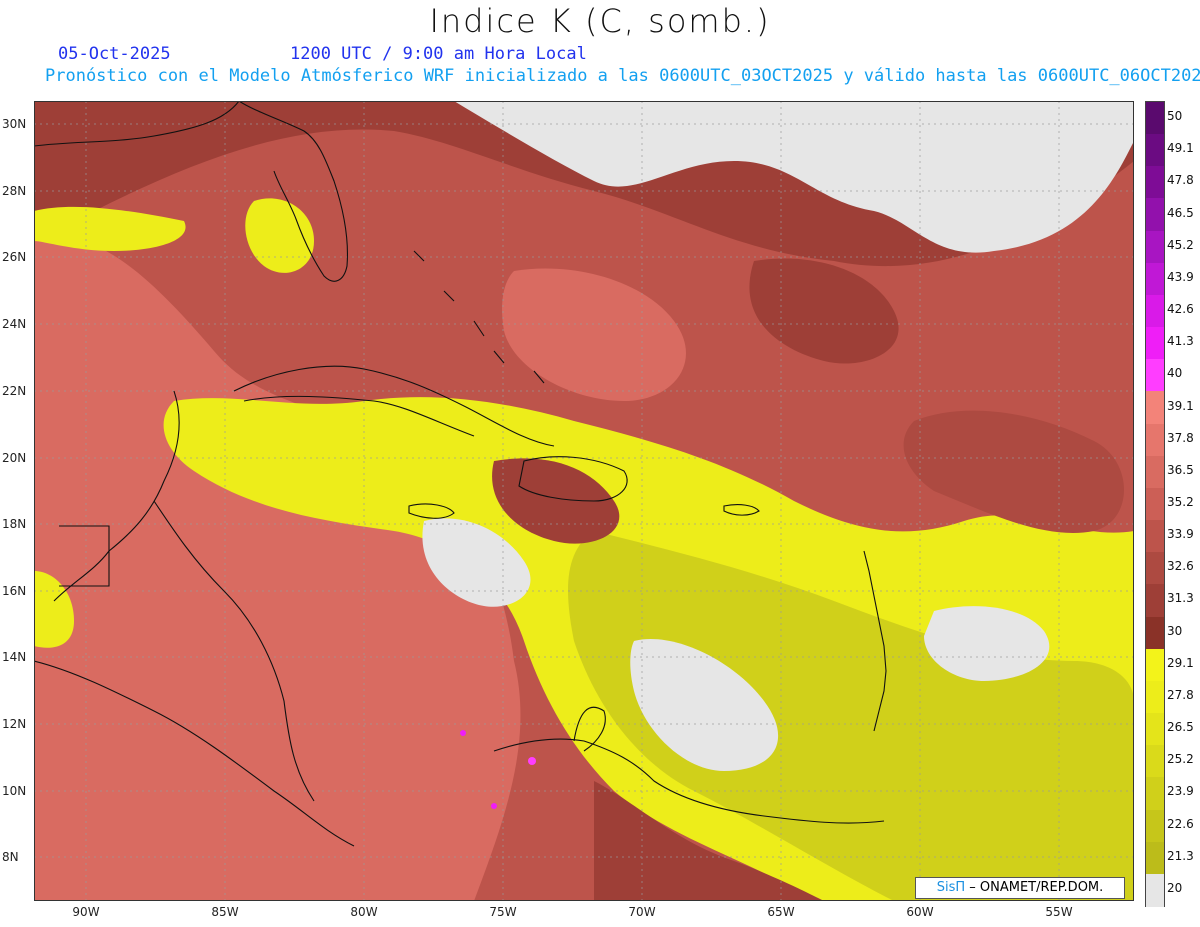  I want to click on lon-label-75w: 75W, so click(503, 912).